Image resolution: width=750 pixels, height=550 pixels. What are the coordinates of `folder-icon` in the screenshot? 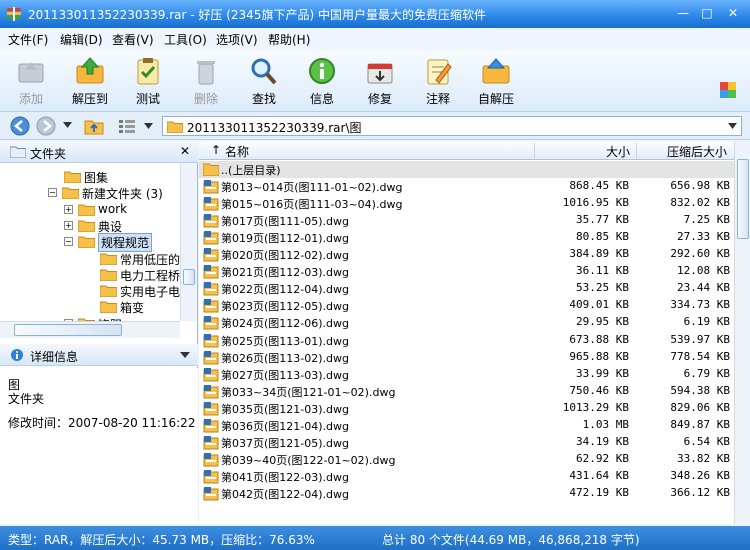 It's located at (86, 226).